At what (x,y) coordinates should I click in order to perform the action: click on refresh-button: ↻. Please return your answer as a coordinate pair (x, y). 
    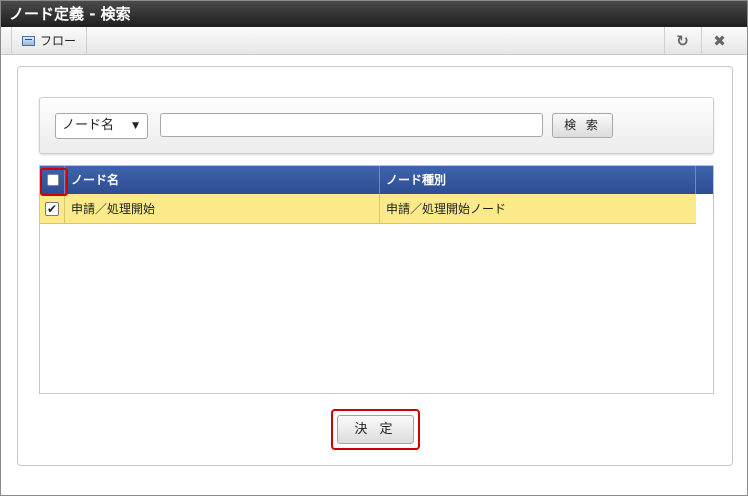
    Looking at the image, I should click on (682, 40).